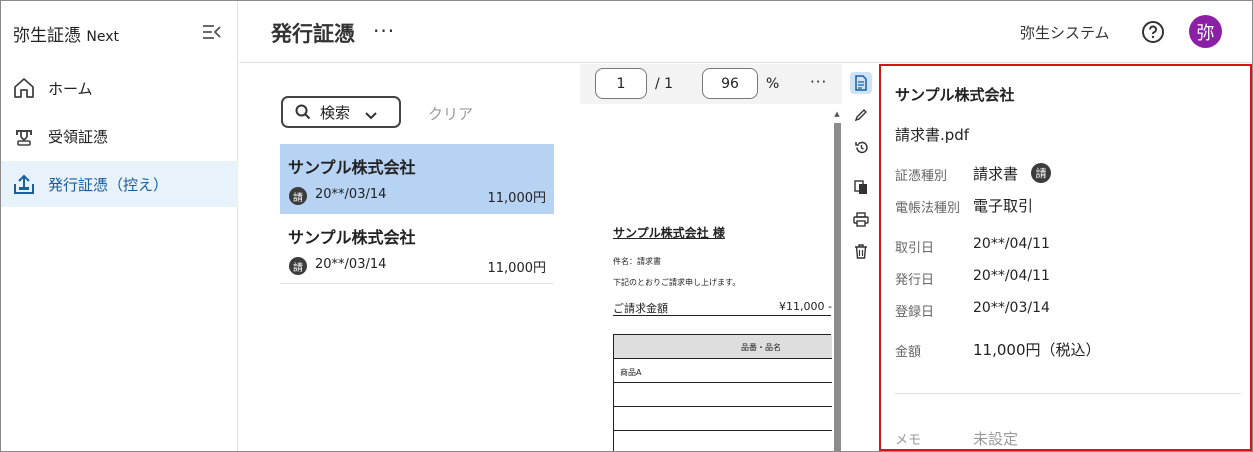  Describe the element at coordinates (103, 37) in the screenshot. I see `brand-suffix: Next` at that location.